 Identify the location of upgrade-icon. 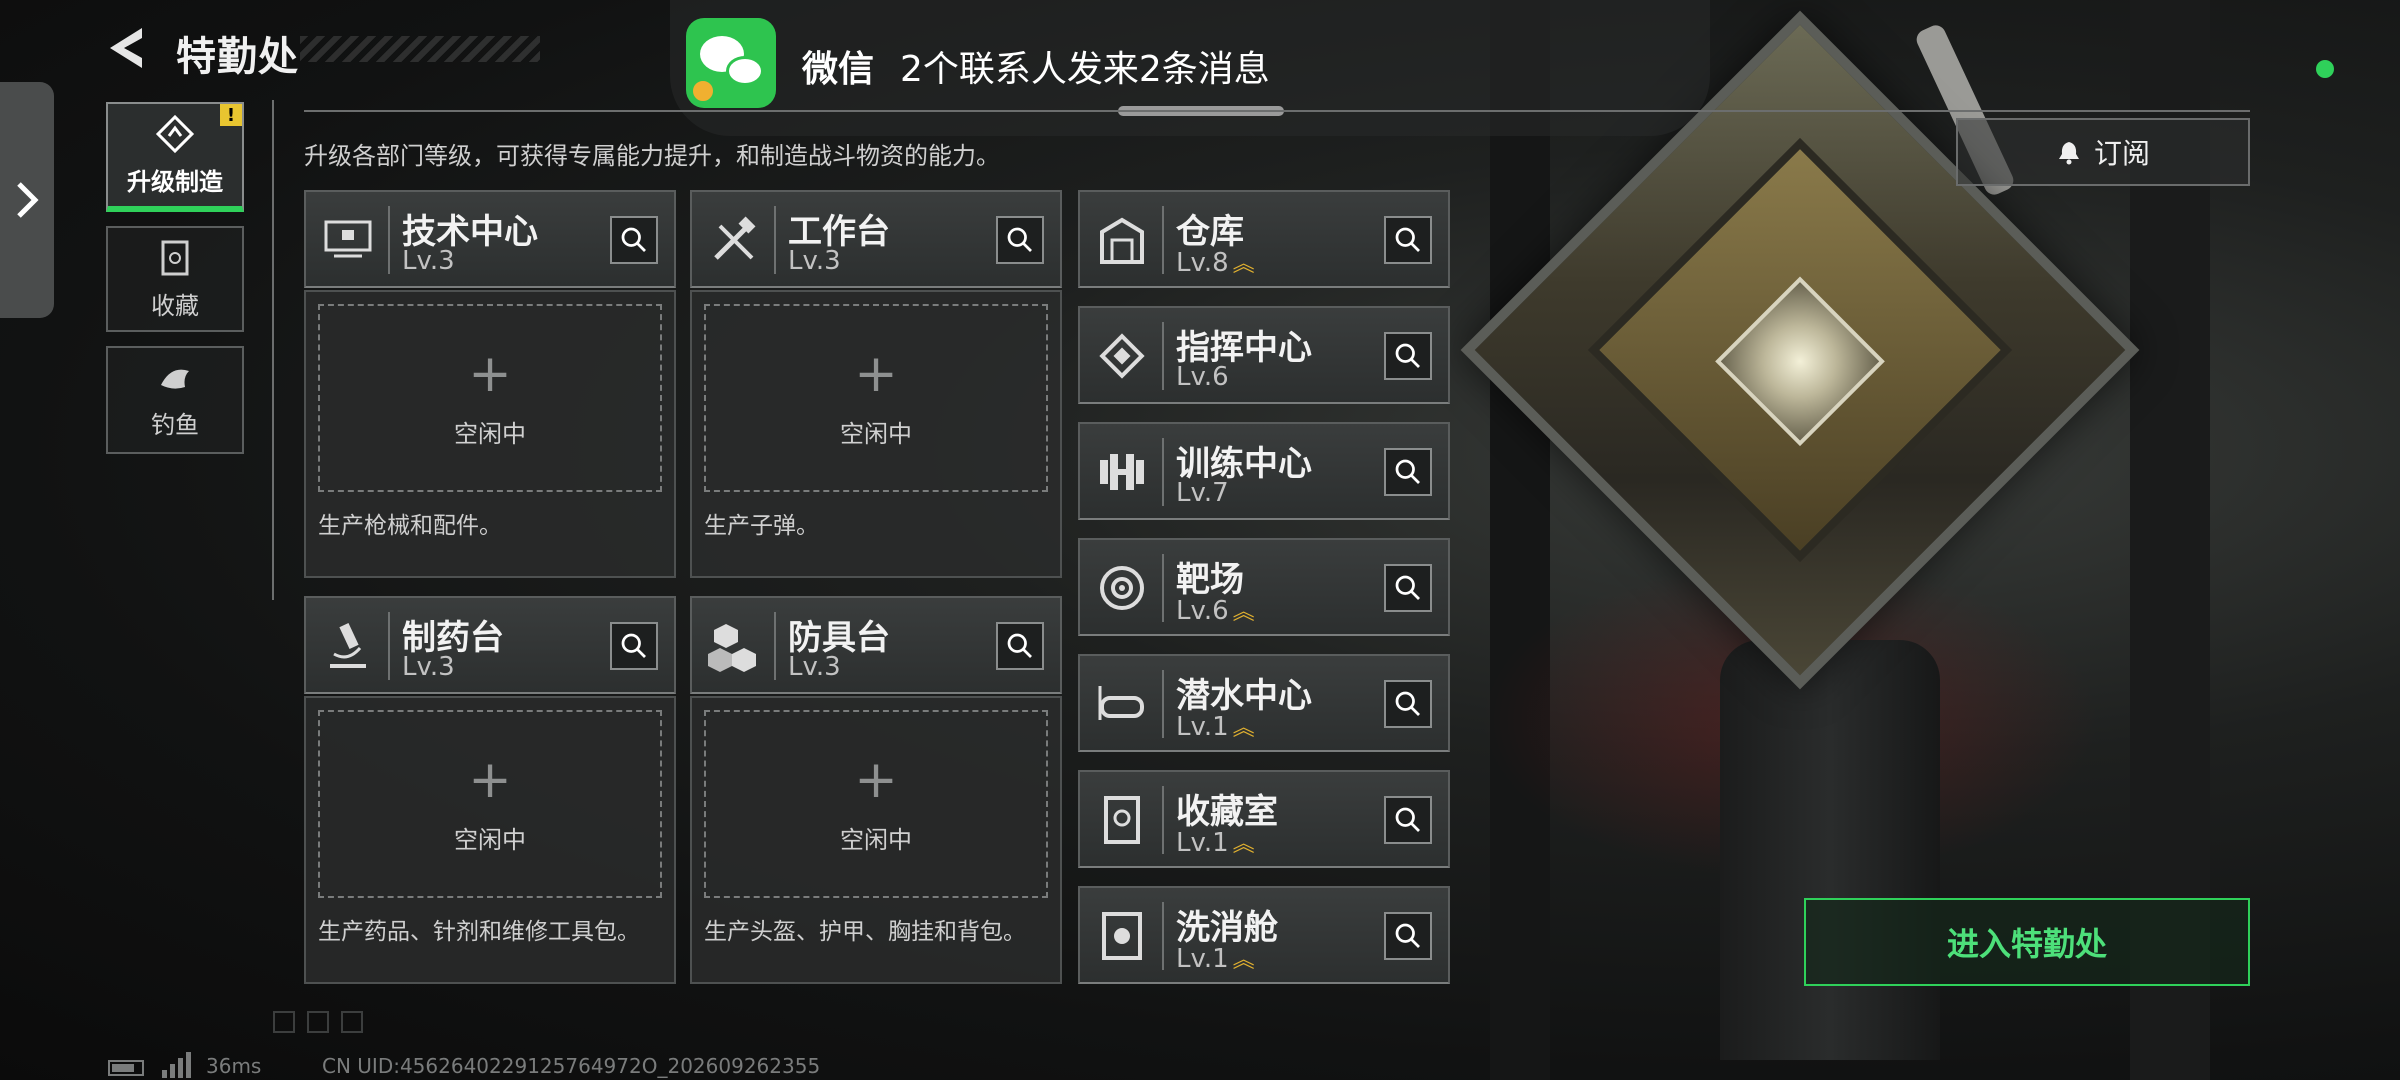
(175, 133).